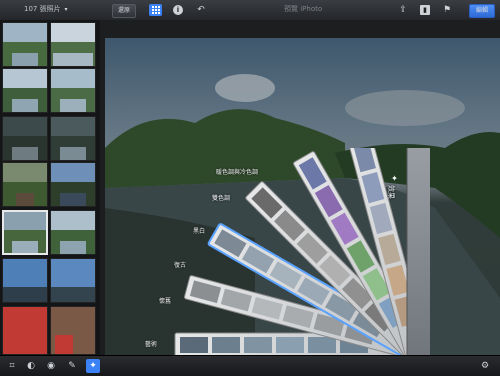 The width and height of the screenshot is (500, 376). I want to click on fan-label-nostalgia: 懷舊, so click(165, 300).